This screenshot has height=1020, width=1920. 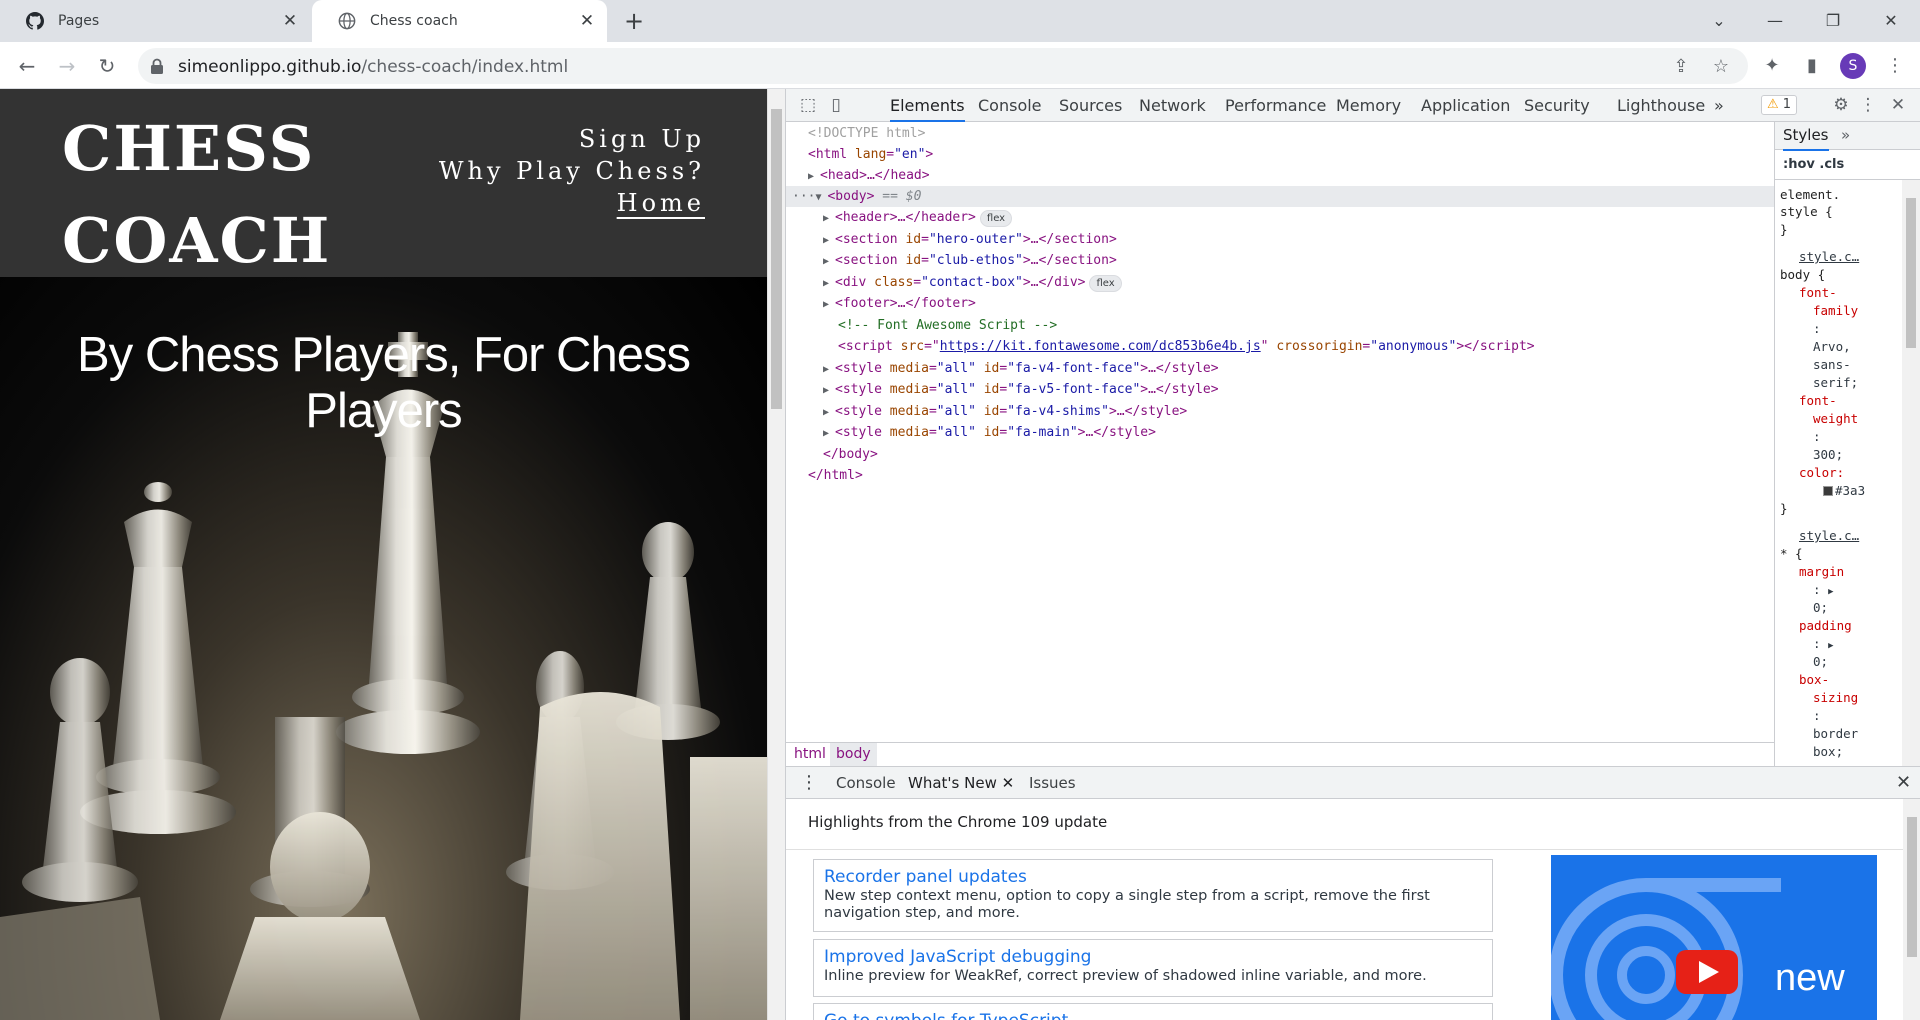 I want to click on close-devtools-icon: ✕, so click(x=1898, y=105).